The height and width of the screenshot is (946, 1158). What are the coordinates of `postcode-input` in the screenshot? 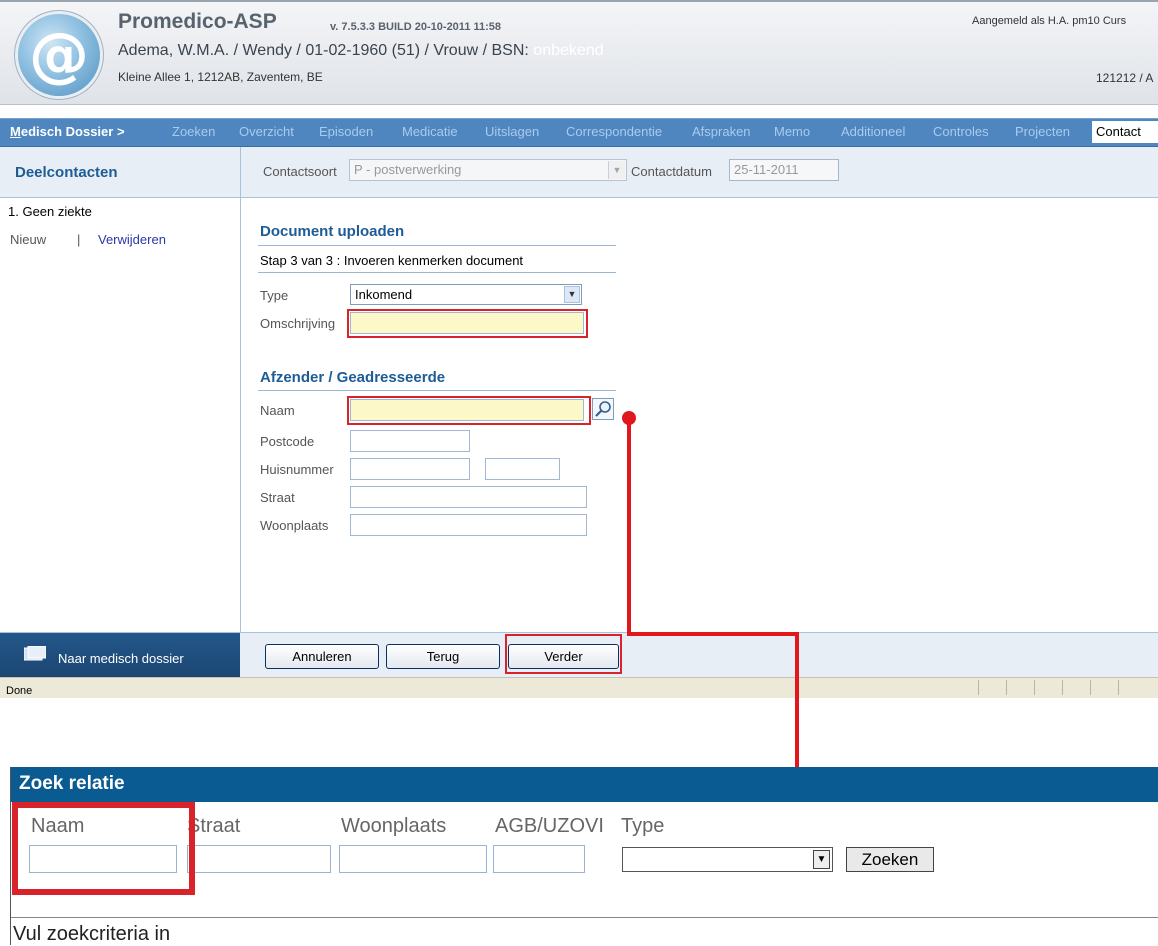 It's located at (410, 441).